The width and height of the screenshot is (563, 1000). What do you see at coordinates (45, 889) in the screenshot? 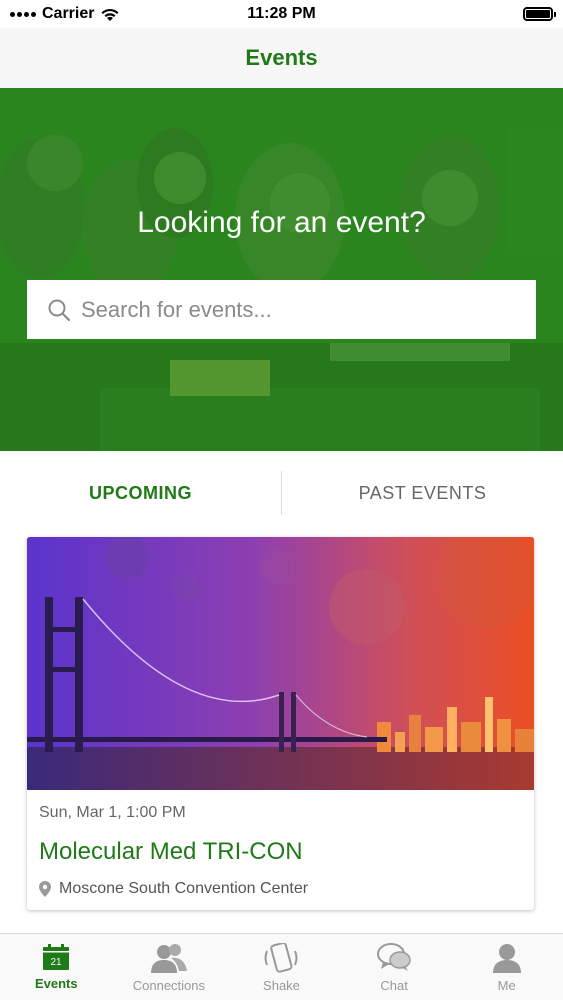
I see `location-pin-icon` at bounding box center [45, 889].